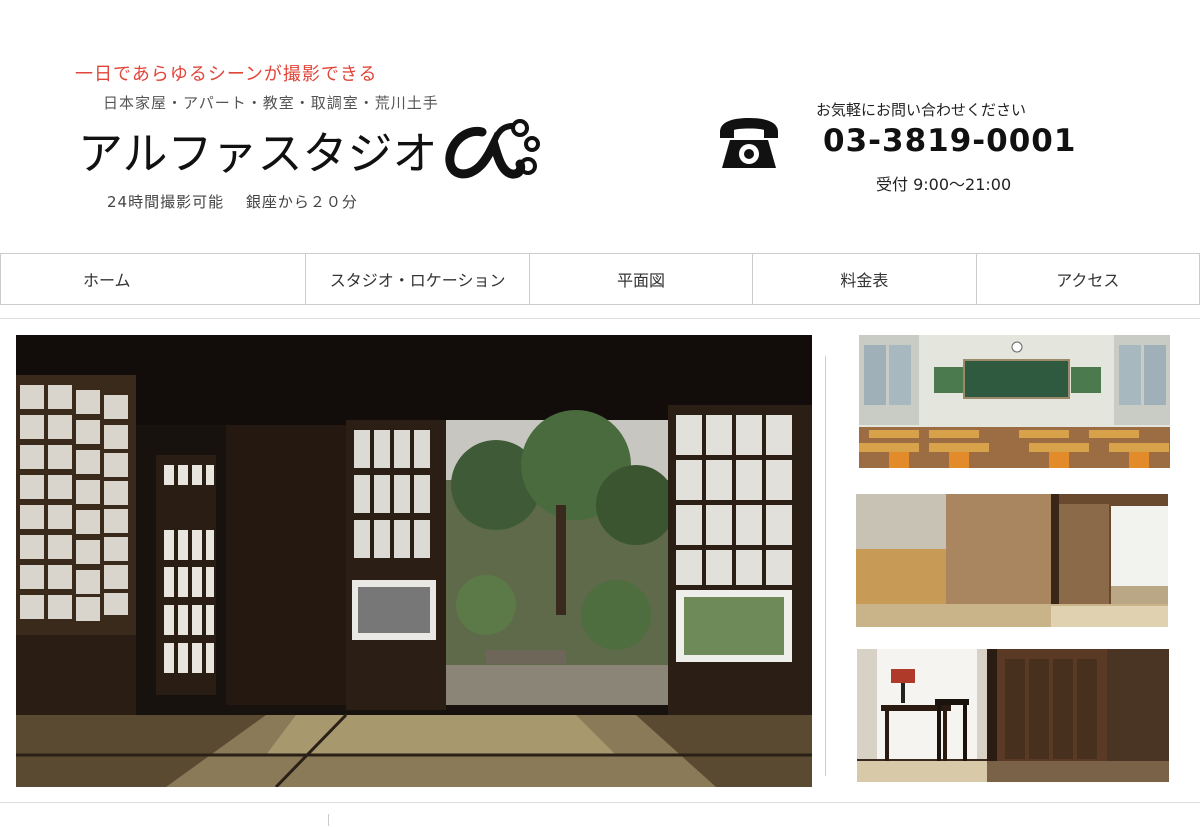  What do you see at coordinates (944, 184) in the screenshot?
I see `reception-hours: 受付 9:00〜21:00` at bounding box center [944, 184].